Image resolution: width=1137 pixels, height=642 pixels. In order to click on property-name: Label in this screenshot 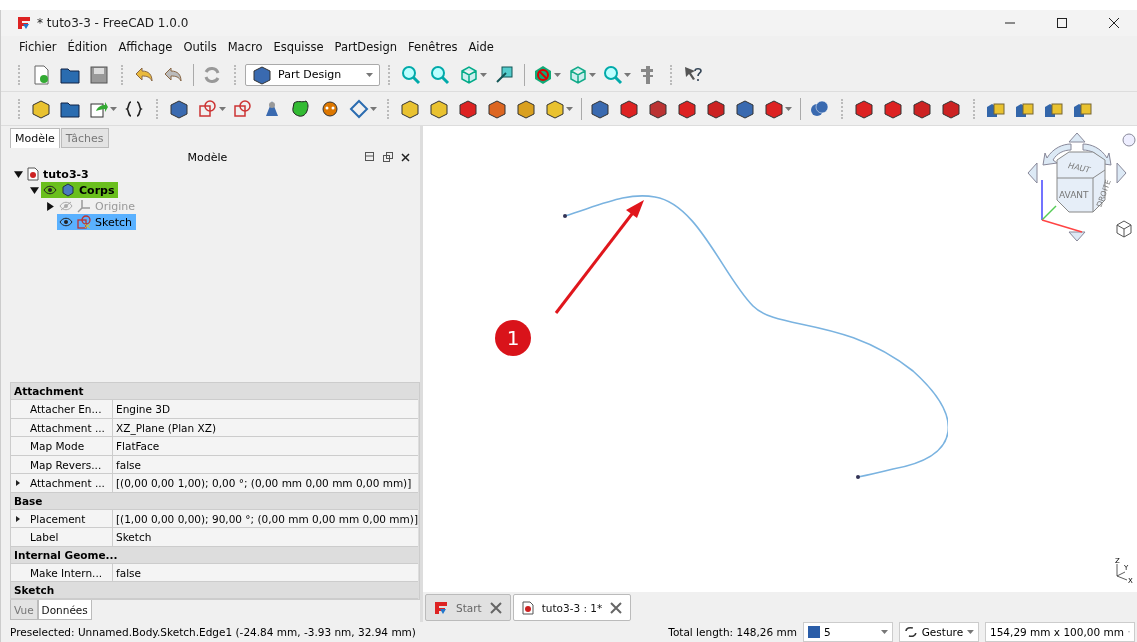, I will do `click(69, 537)`.